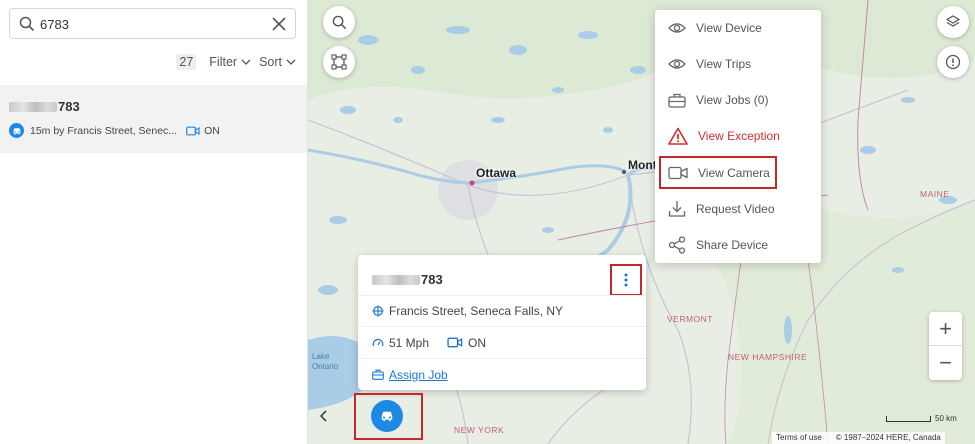 This screenshot has height=444, width=975. I want to click on device-meta: 15m by Francis Street, Senec... ON, so click(114, 130).